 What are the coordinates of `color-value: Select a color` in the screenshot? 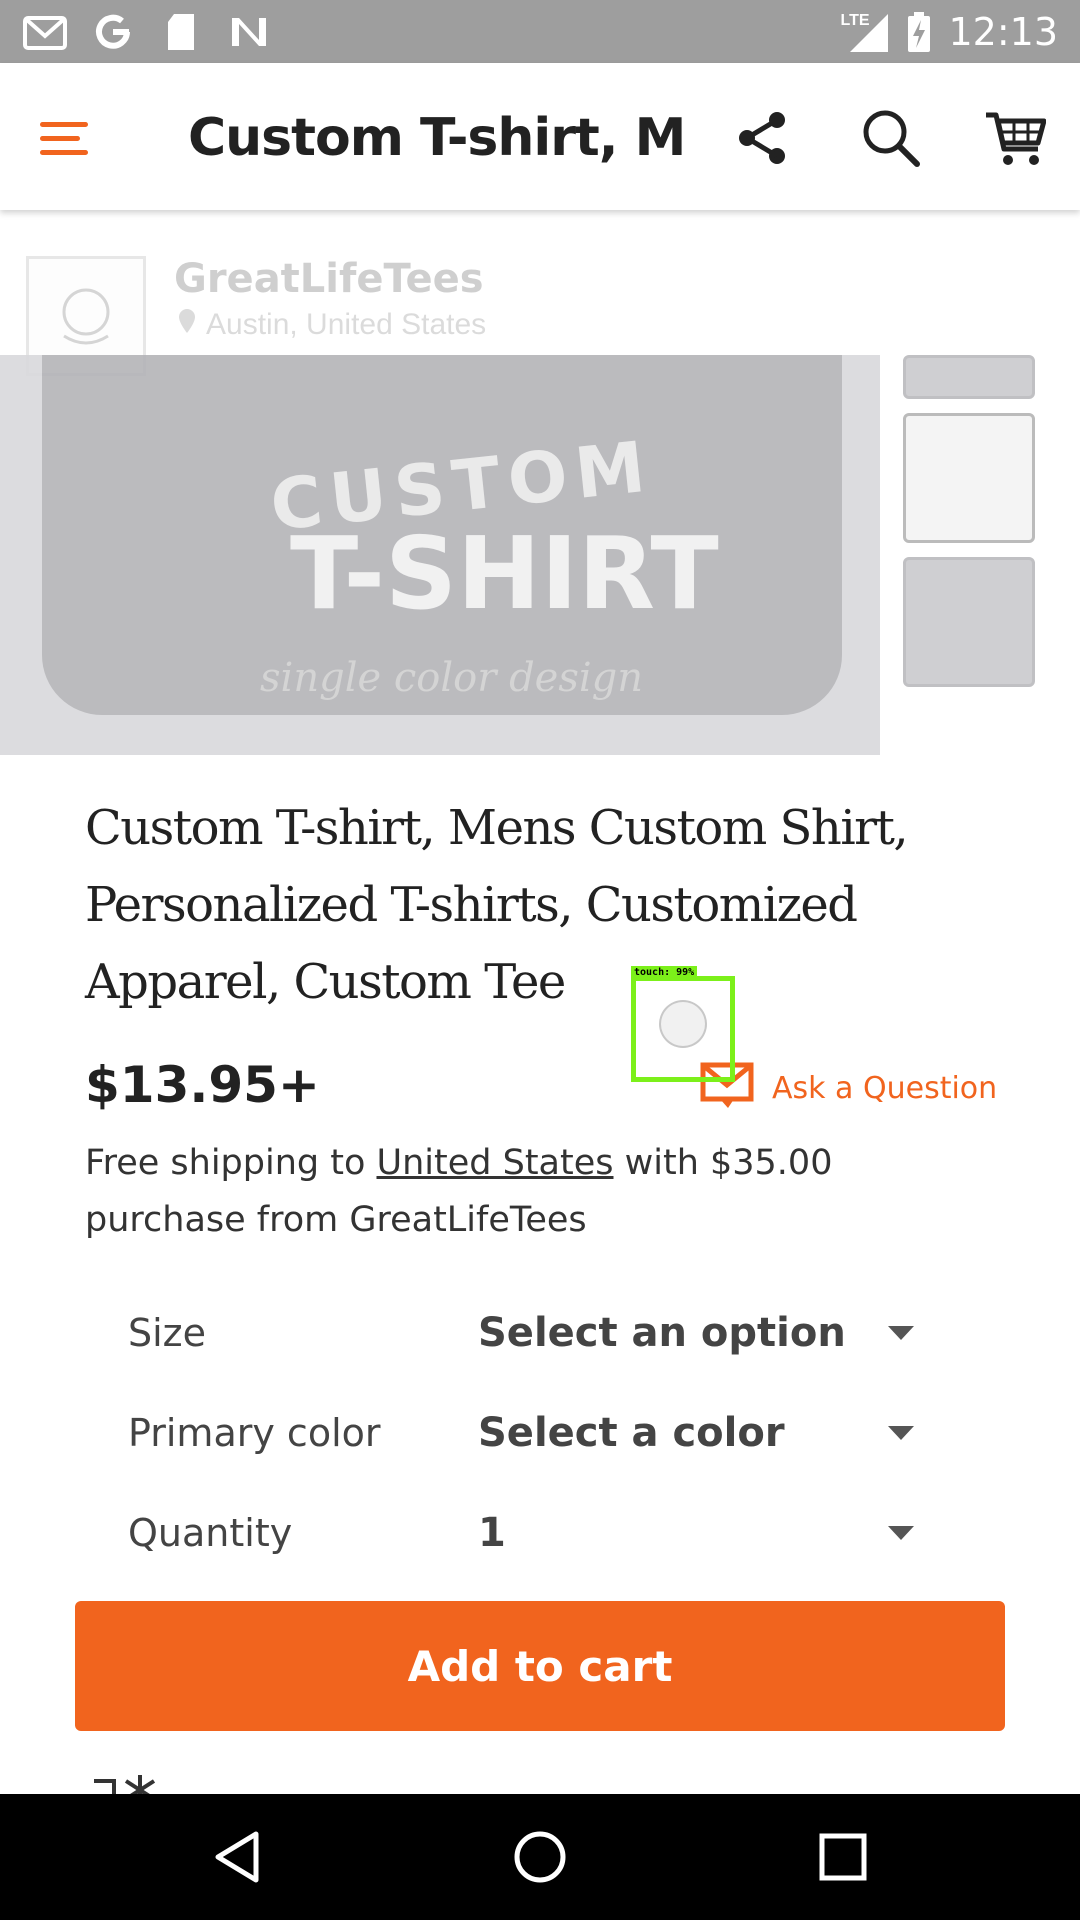 It's located at (678, 1433).